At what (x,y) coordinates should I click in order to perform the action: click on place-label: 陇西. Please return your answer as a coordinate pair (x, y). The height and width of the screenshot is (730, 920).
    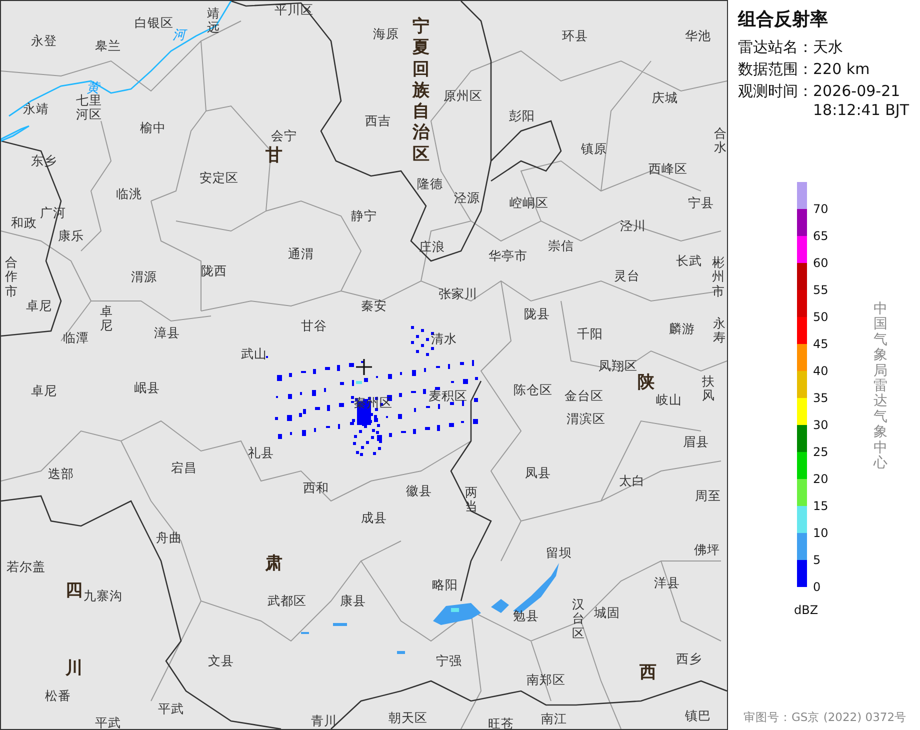
    Looking at the image, I should click on (214, 271).